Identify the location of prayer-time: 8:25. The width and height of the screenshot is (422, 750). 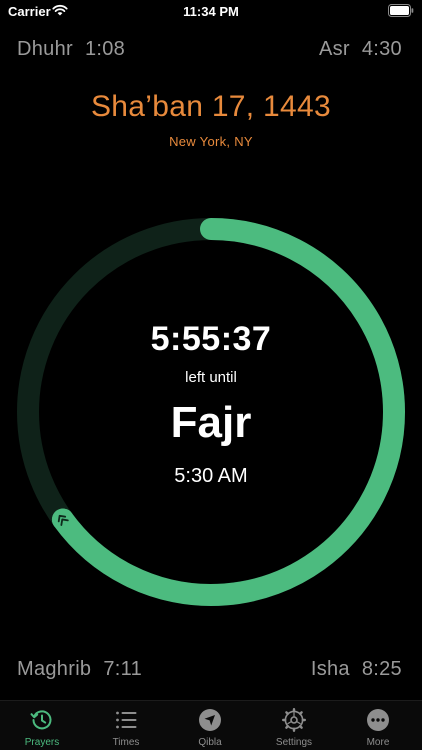
(381, 669).